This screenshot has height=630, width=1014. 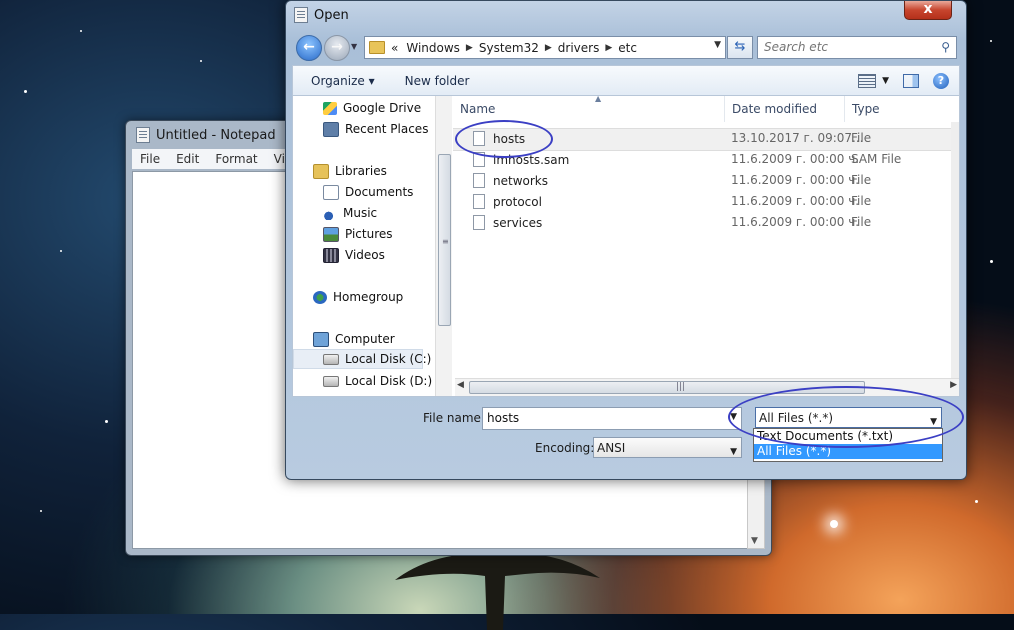 What do you see at coordinates (602, 417) in the screenshot?
I see `file-name-input` at bounding box center [602, 417].